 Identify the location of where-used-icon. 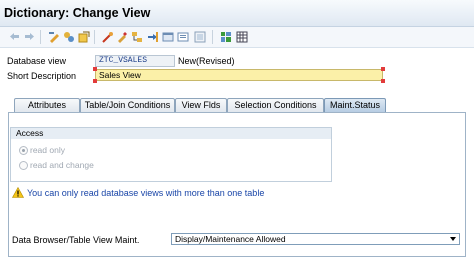
(121, 36).